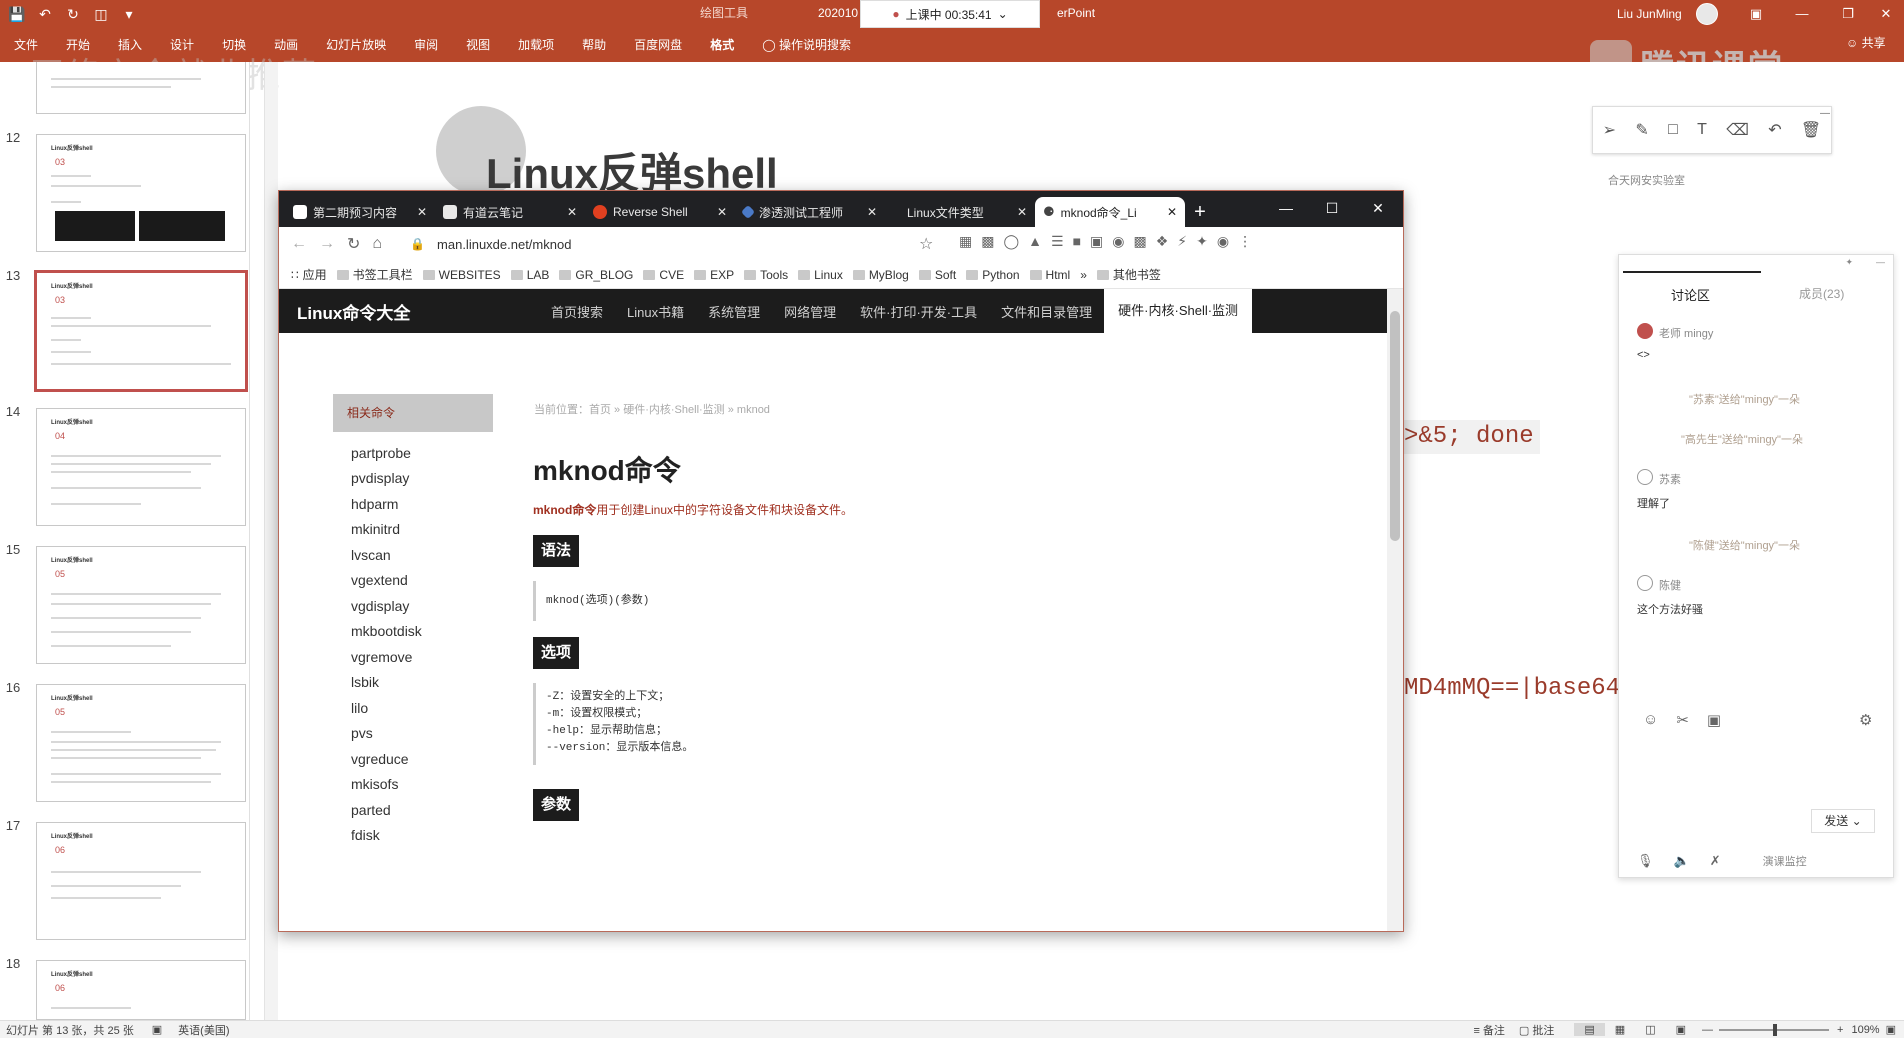  I want to click on language-indicator: 英语(美国), so click(195, 1030).